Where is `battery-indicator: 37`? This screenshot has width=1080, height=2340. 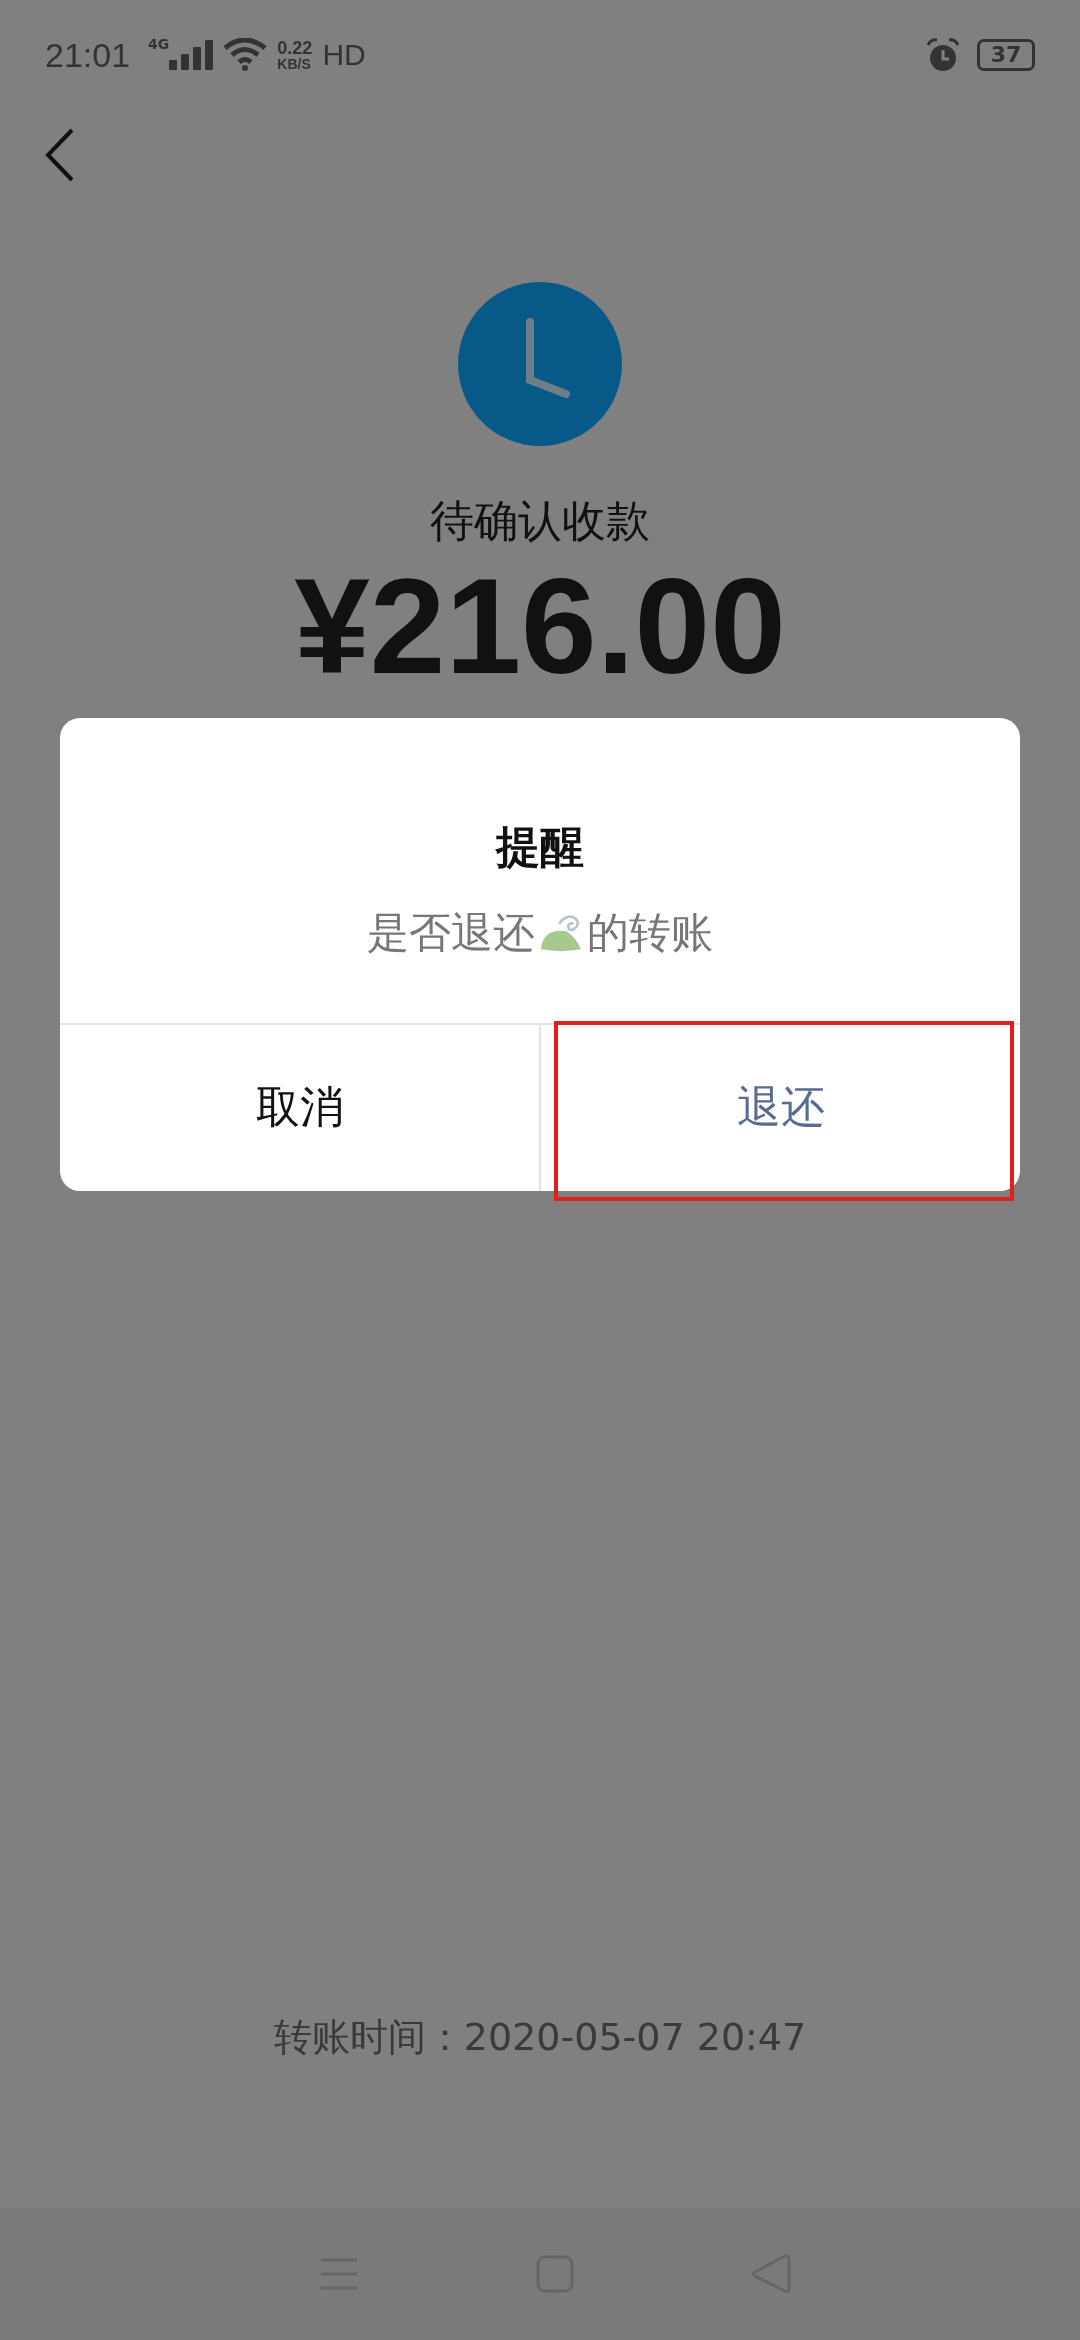
battery-indicator: 37 is located at coordinates (1006, 55).